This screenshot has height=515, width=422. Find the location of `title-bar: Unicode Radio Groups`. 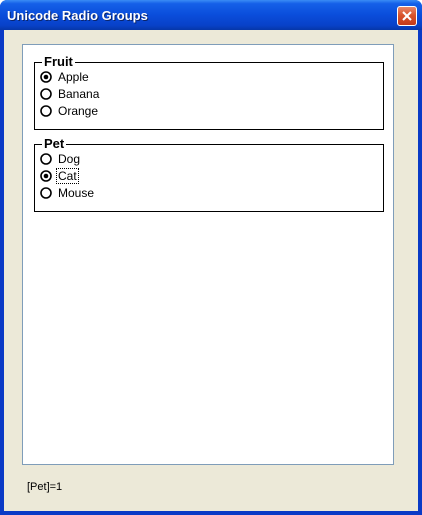

title-bar: Unicode Radio Groups is located at coordinates (211, 15).